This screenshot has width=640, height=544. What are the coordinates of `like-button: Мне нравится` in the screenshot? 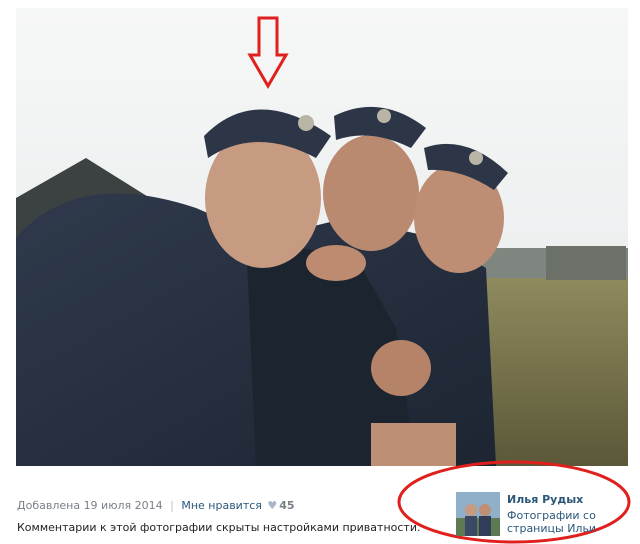 It's located at (221, 505).